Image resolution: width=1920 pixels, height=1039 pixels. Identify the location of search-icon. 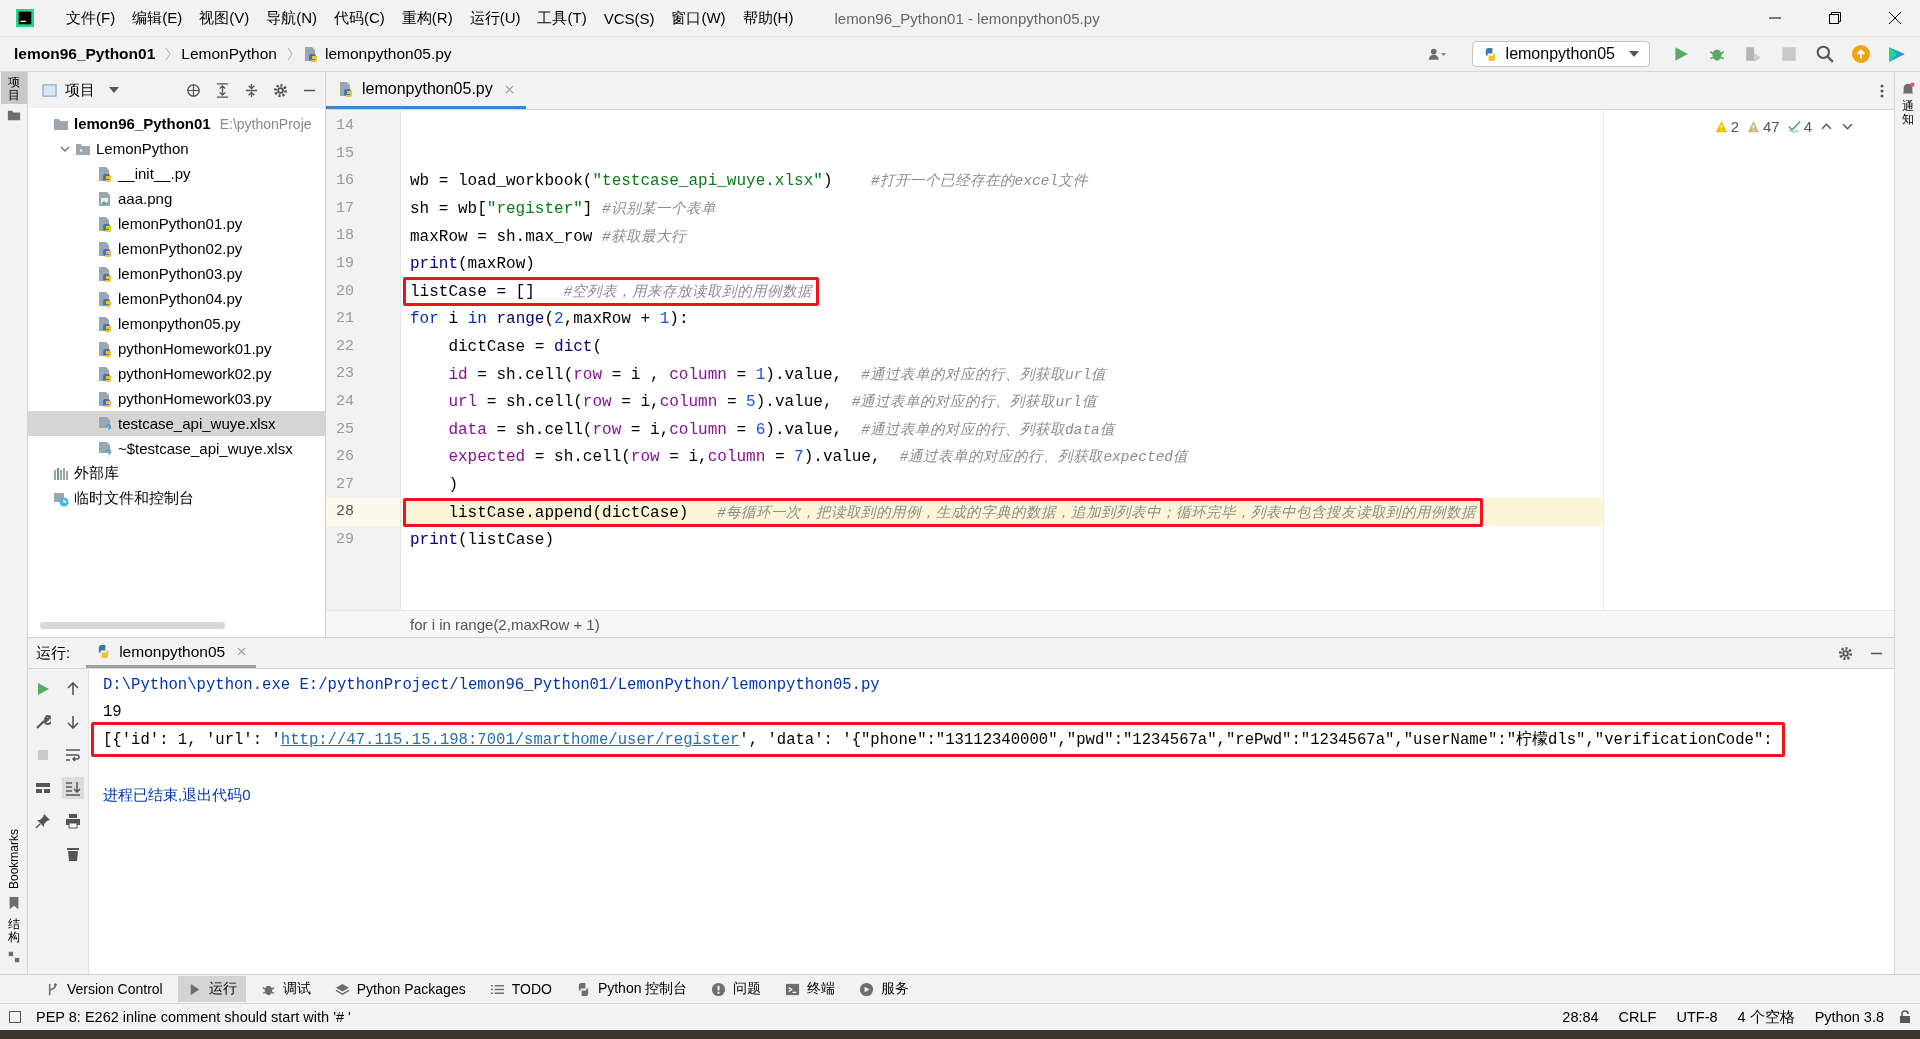
(1825, 54).